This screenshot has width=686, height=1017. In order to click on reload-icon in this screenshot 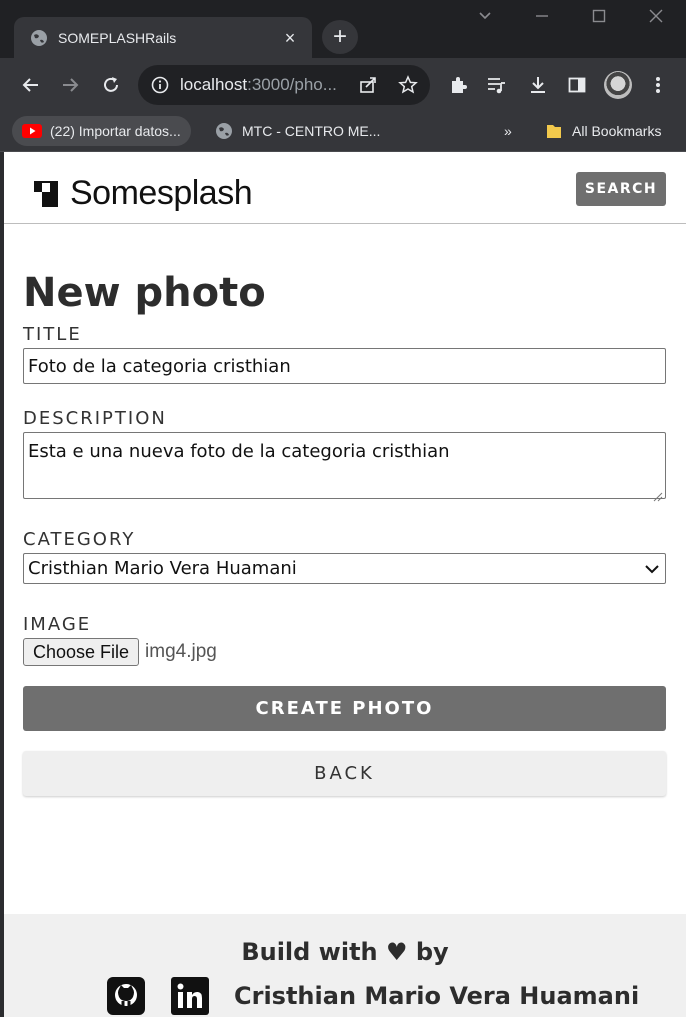, I will do `click(111, 85)`.